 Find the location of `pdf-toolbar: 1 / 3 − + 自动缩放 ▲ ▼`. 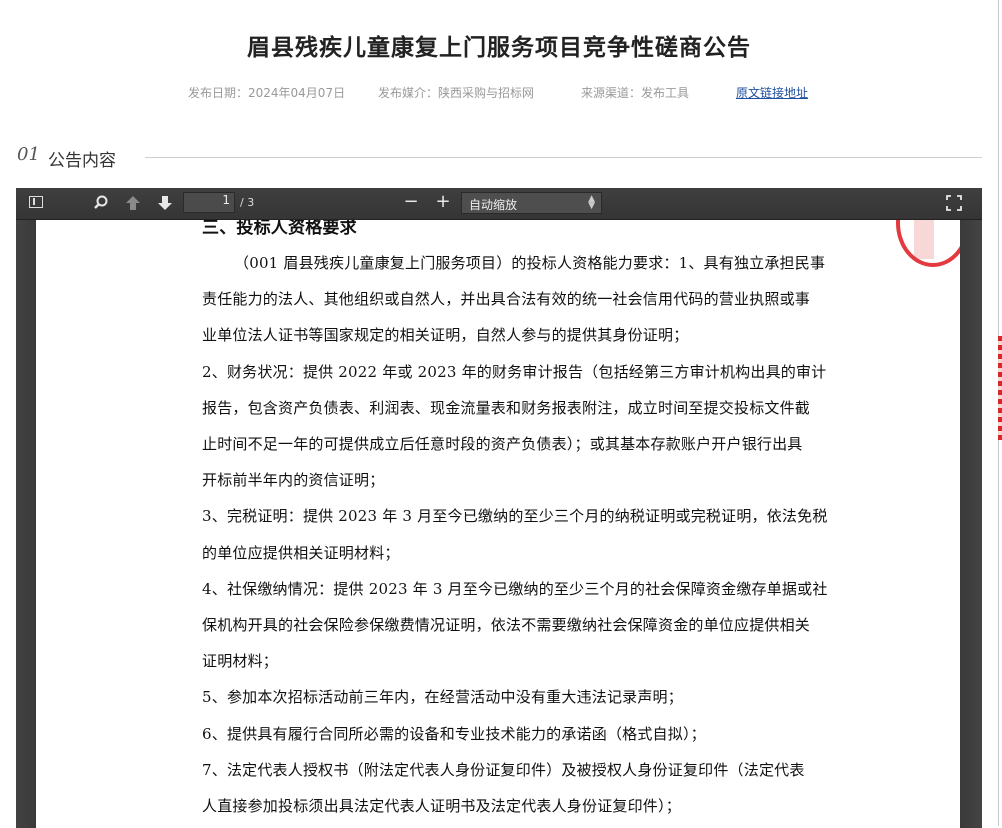

pdf-toolbar: 1 / 3 − + 自动缩放 ▲ ▼ is located at coordinates (499, 204).